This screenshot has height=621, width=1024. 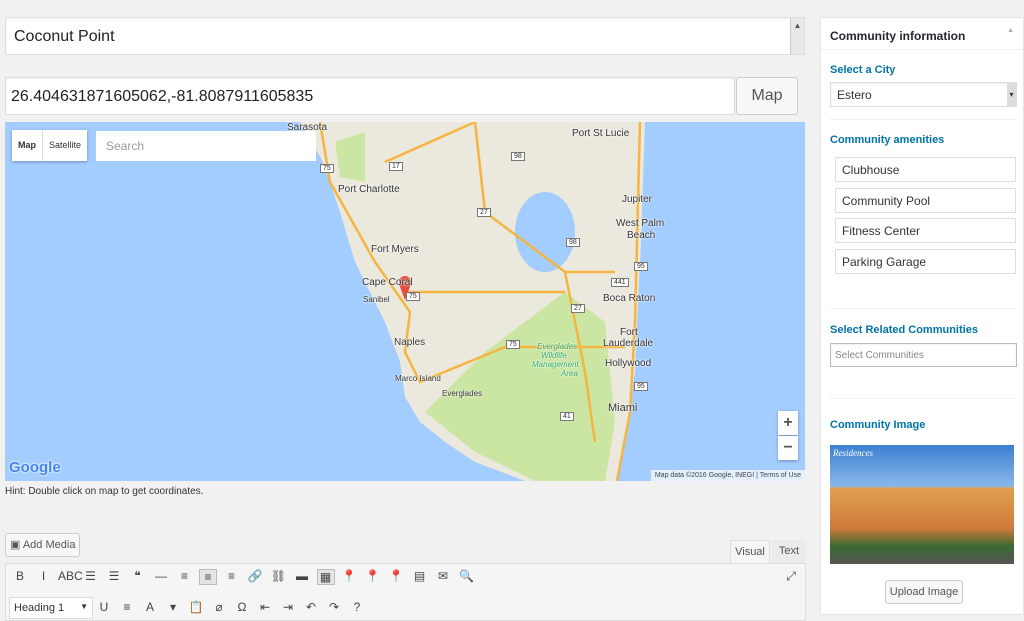 What do you see at coordinates (554, 355) in the screenshot?
I see `map-label: Wildlife` at bounding box center [554, 355].